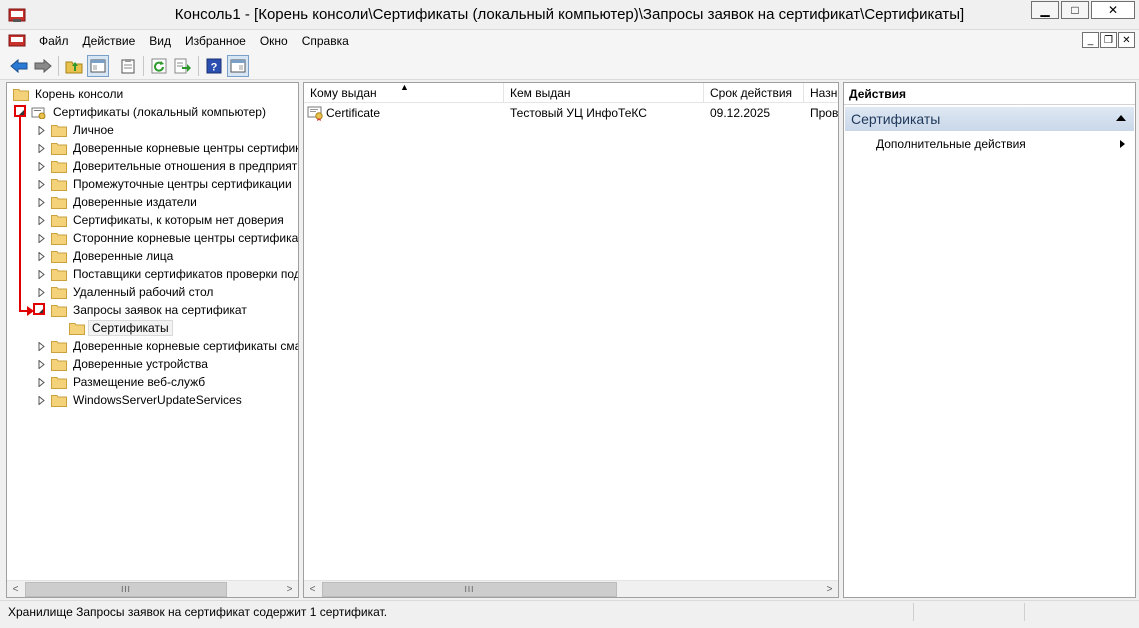 Image resolution: width=1139 pixels, height=628 pixels. What do you see at coordinates (353, 113) in the screenshot?
I see `cell-issued-to: Certificate` at bounding box center [353, 113].